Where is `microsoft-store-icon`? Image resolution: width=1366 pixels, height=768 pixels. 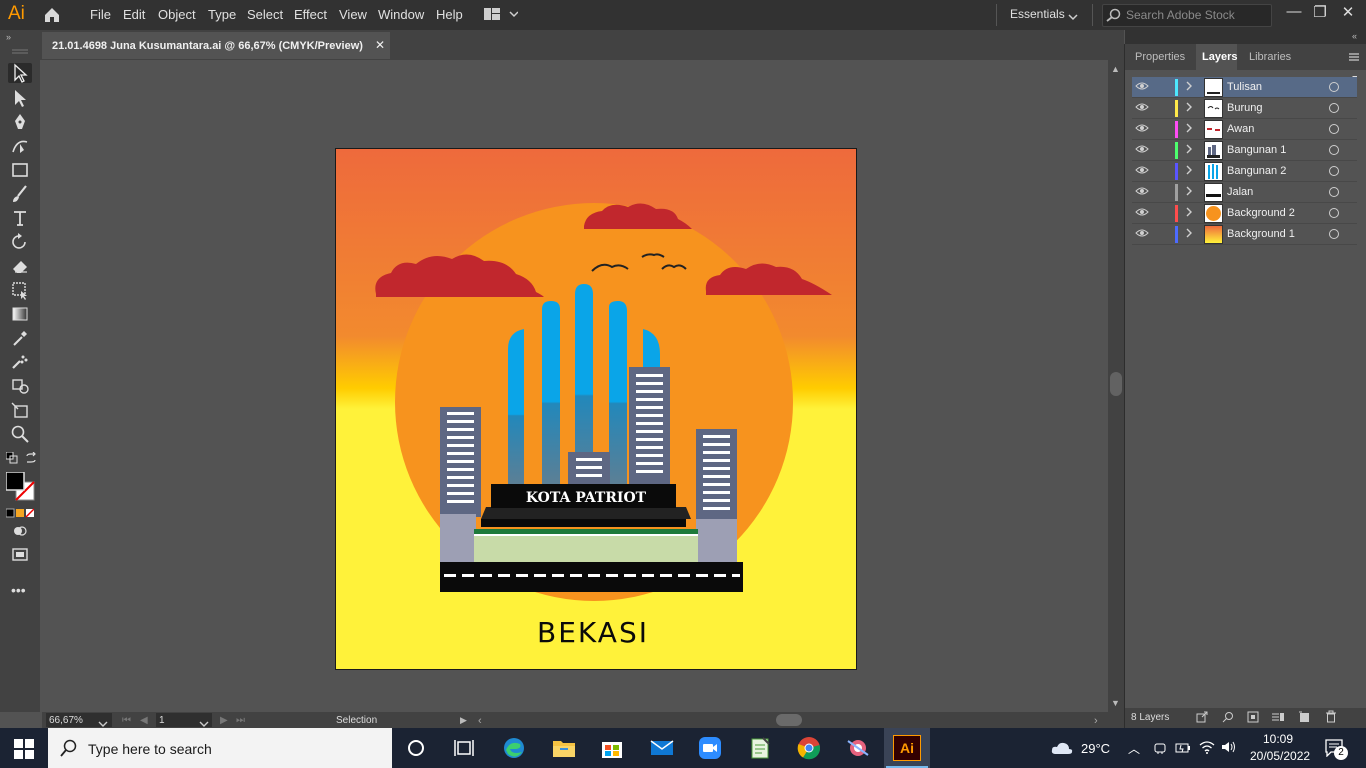
microsoft-store-icon is located at coordinates (612, 748).